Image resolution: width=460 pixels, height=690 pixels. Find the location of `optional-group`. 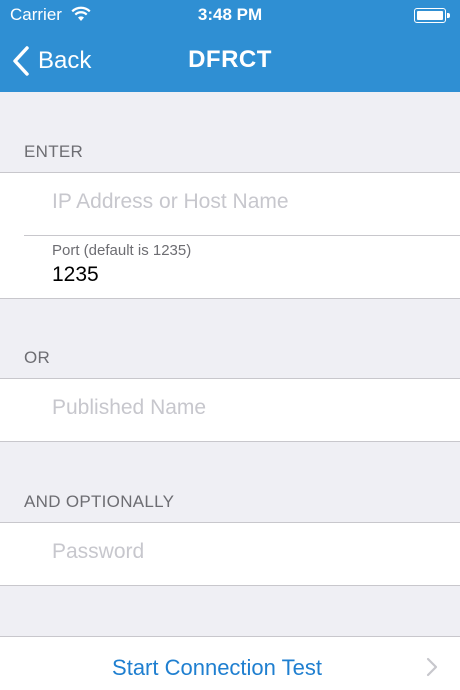

optional-group is located at coordinates (230, 554).